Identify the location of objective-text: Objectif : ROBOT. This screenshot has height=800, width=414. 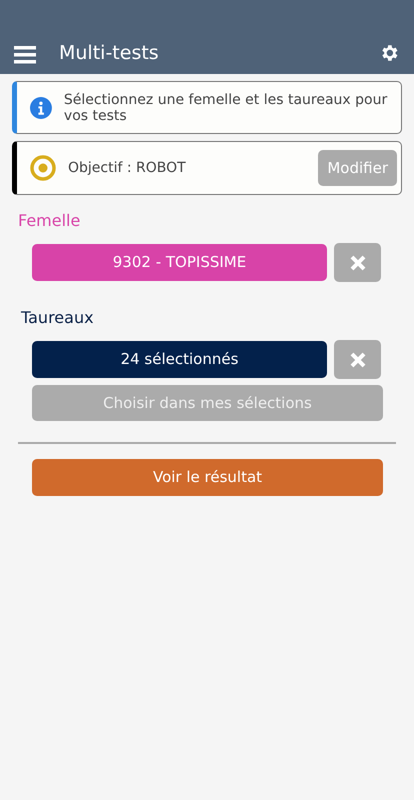
(127, 168).